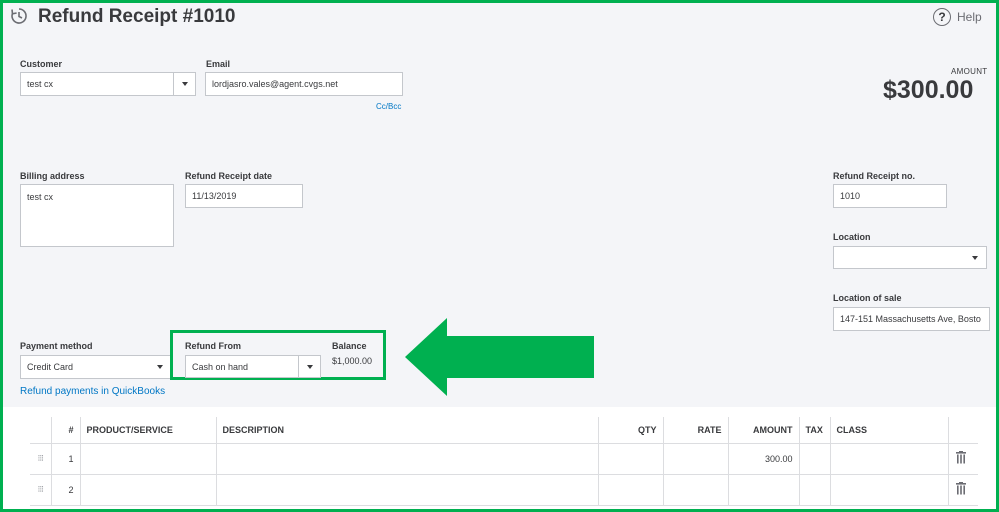 The width and height of the screenshot is (999, 512). What do you see at coordinates (229, 176) in the screenshot?
I see `receipt-date-label: Refund Receipt date` at bounding box center [229, 176].